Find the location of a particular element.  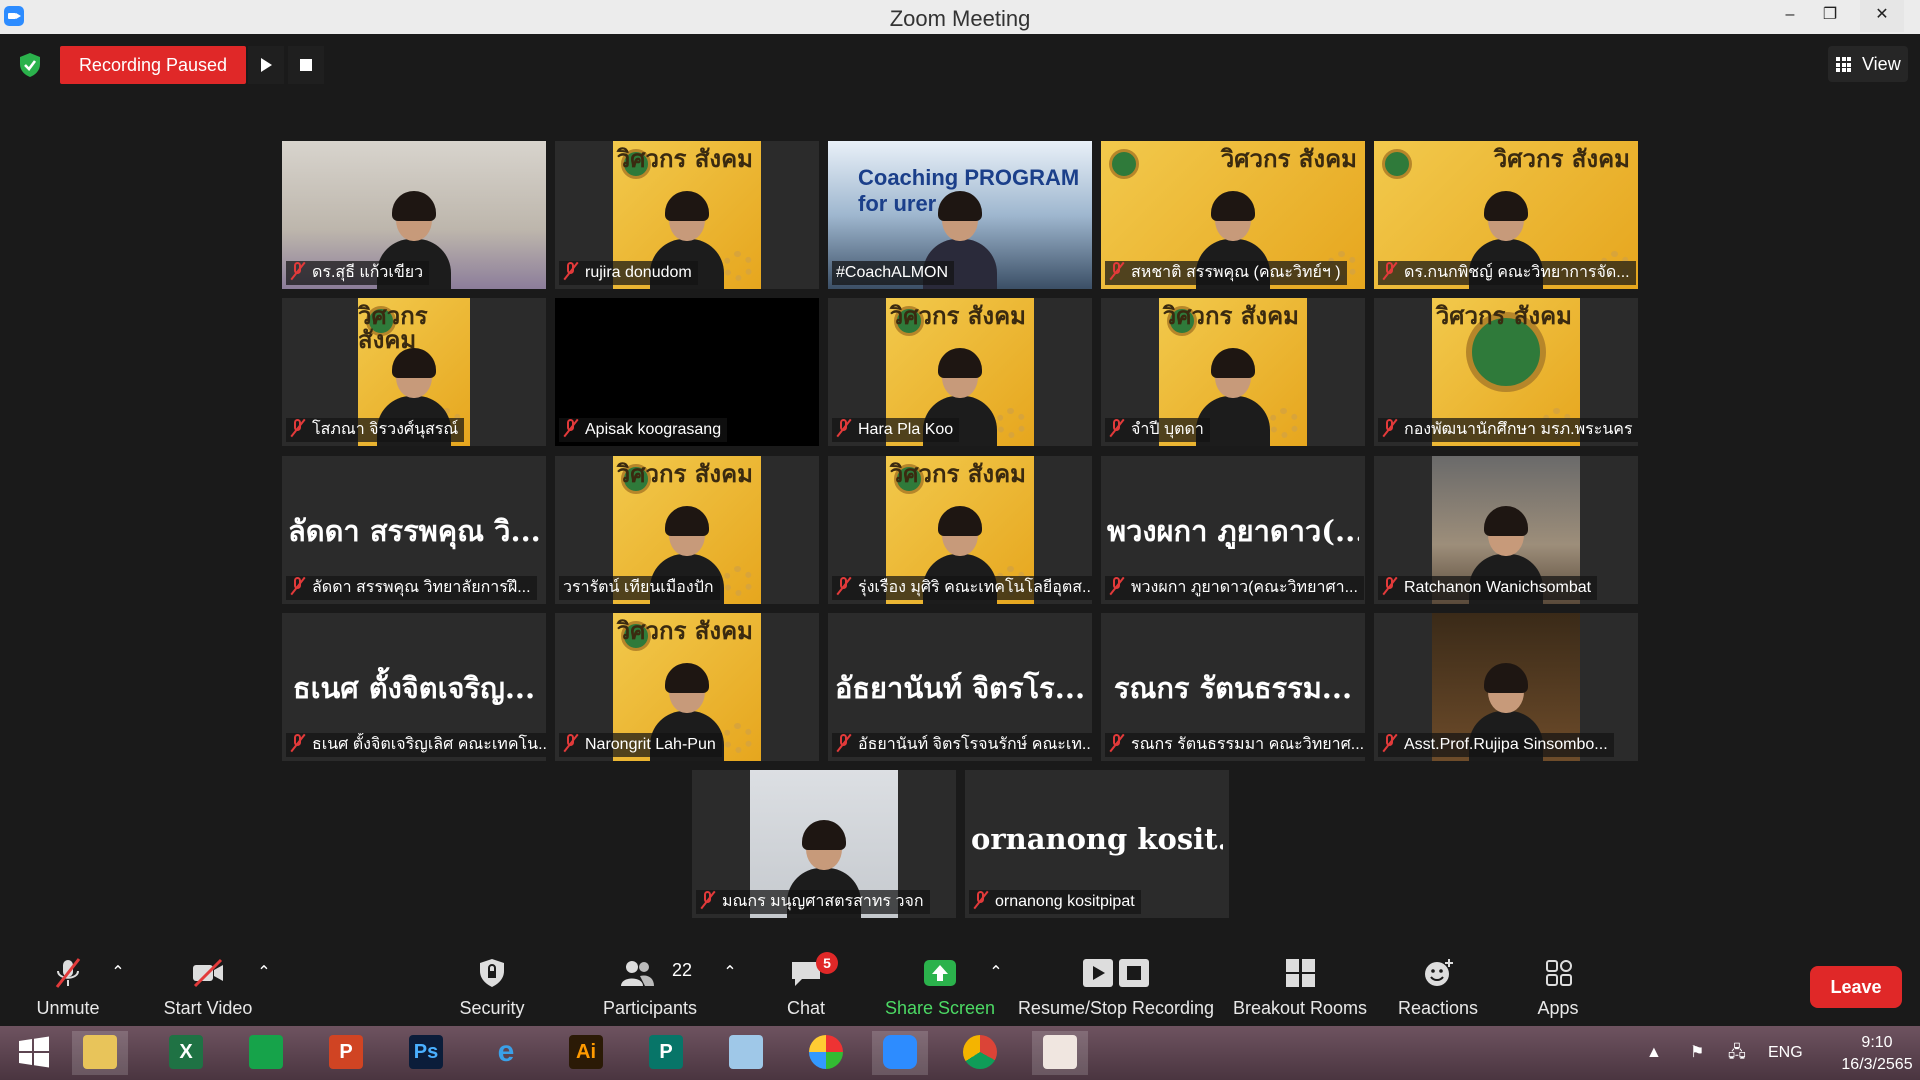

share-screen-label: Share Screen is located at coordinates (940, 1008).